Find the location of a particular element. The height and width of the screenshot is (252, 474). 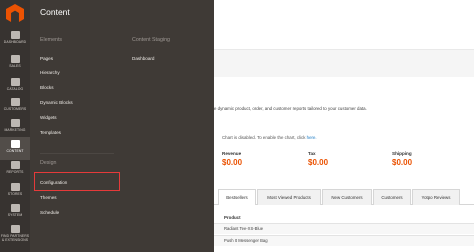

sidebar-item-customers: CUSTOMERS is located at coordinates (15, 106).